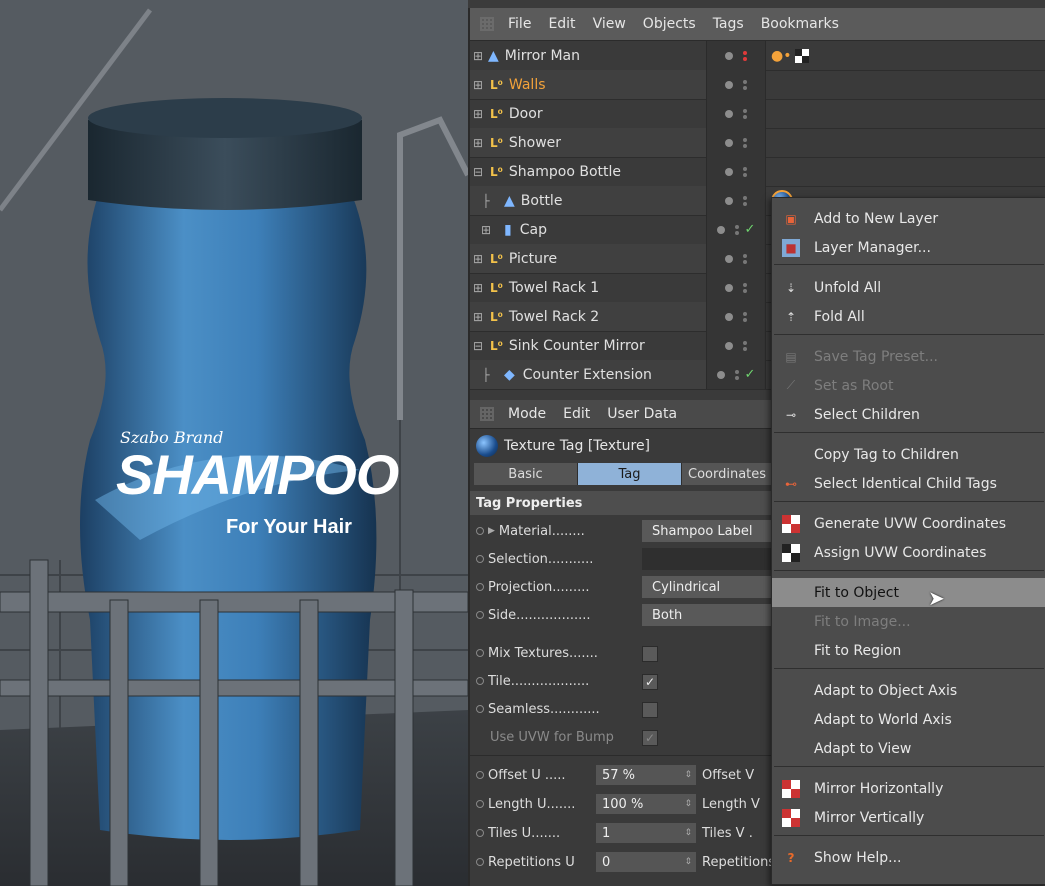  Describe the element at coordinates (908, 552) in the screenshot. I see `menu-item-assign-uvw: Assign UVW Coordinates` at that location.